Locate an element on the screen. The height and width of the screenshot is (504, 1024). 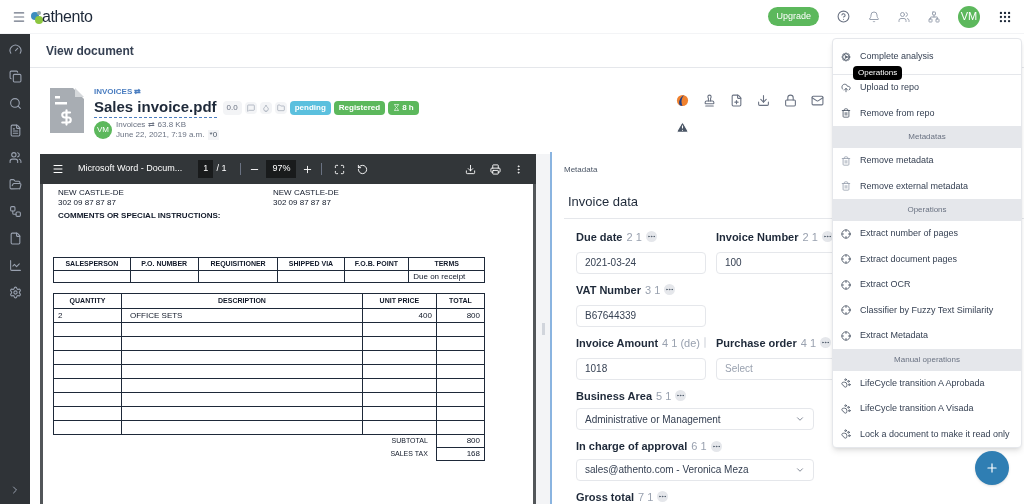
fit-page-icon is located at coordinates (340, 169).